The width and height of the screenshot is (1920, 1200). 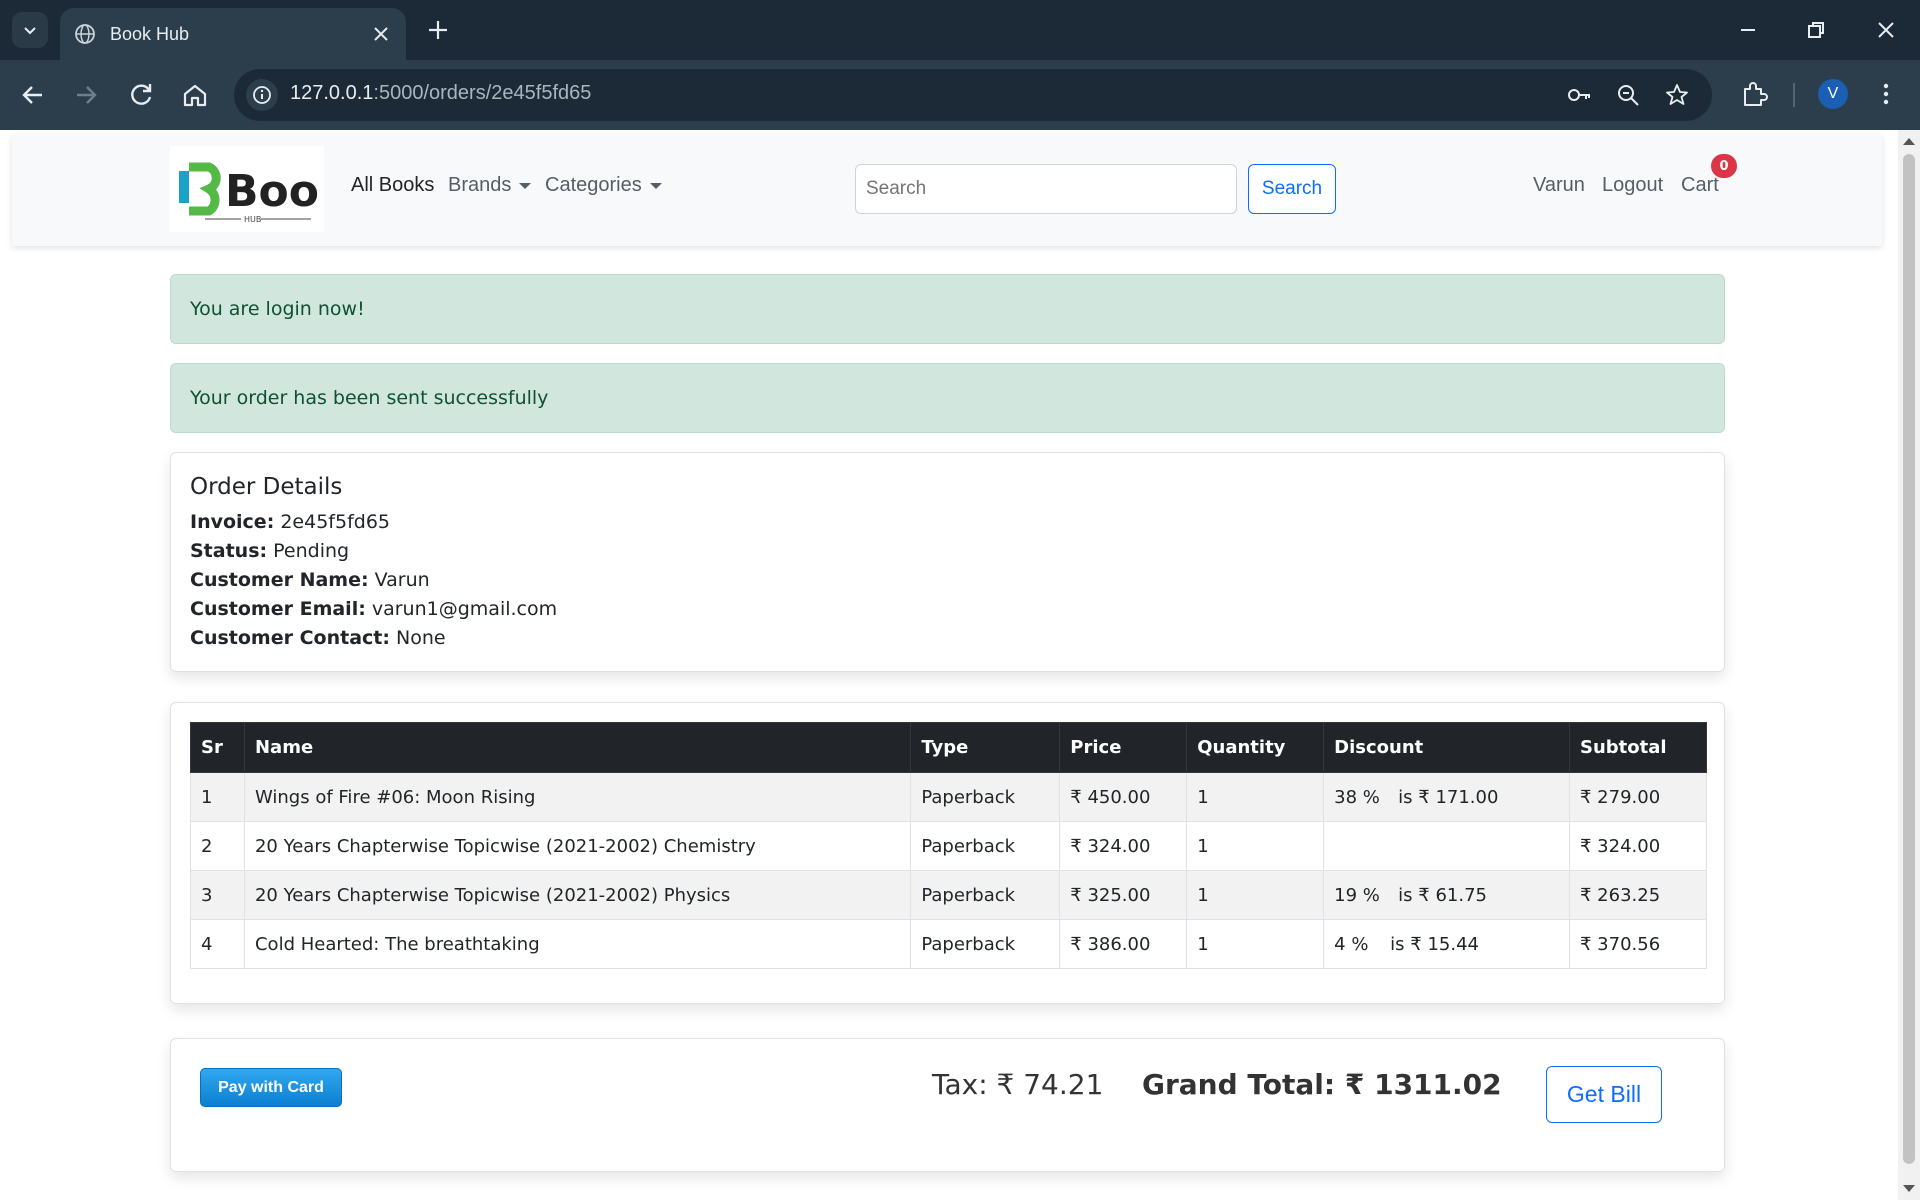 What do you see at coordinates (1794, 95) in the screenshot?
I see `toolbar-separator` at bounding box center [1794, 95].